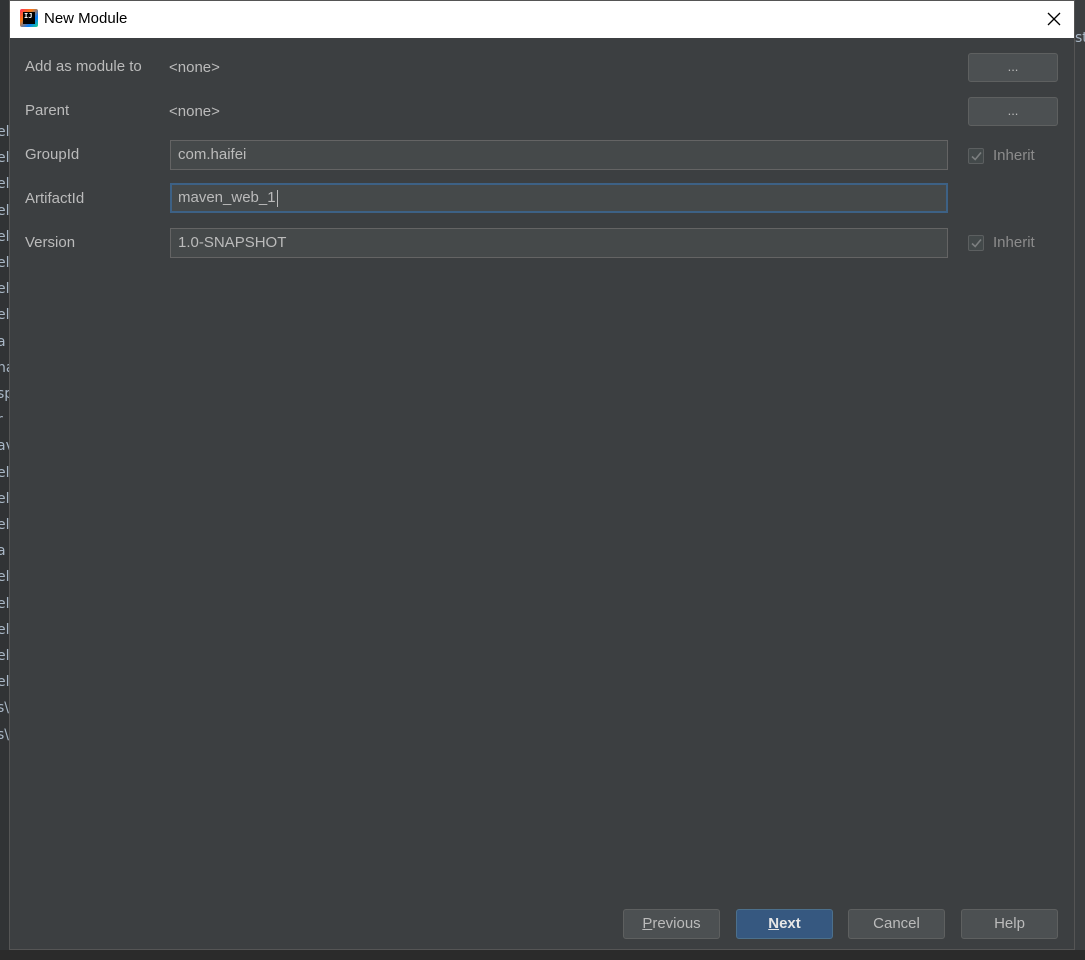  What do you see at coordinates (1080, 38) in the screenshot?
I see `background-text-fragment: st` at bounding box center [1080, 38].